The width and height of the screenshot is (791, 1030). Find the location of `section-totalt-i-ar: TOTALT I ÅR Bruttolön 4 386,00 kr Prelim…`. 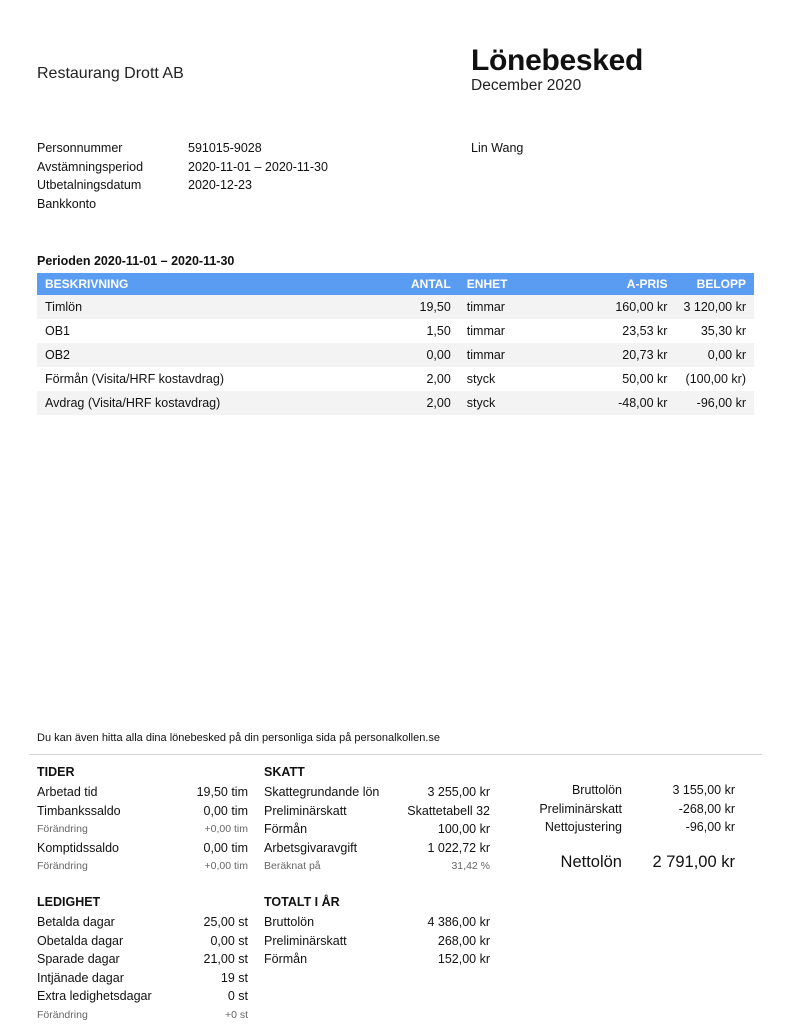

section-totalt-i-ar: TOTALT I ÅR Bruttolön 4 386,00 kr Prelim… is located at coordinates (377, 930).